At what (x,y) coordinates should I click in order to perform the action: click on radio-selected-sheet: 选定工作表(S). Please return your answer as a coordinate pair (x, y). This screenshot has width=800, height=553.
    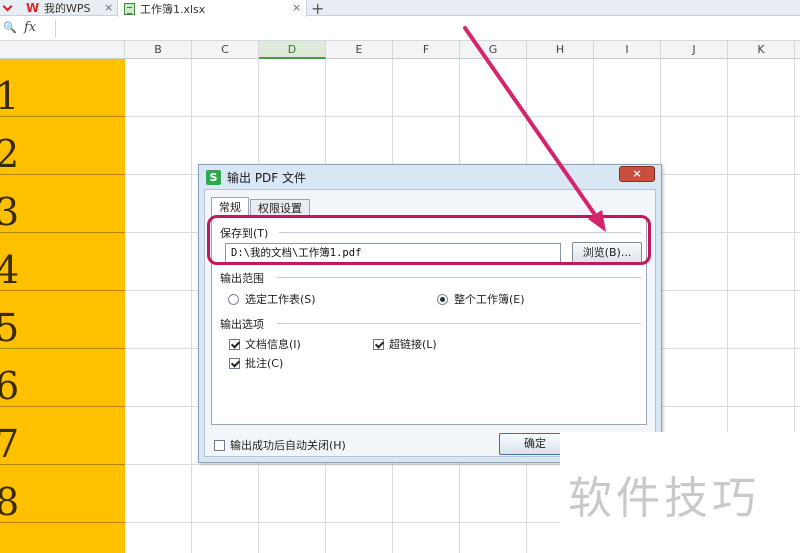
    Looking at the image, I should click on (272, 299).